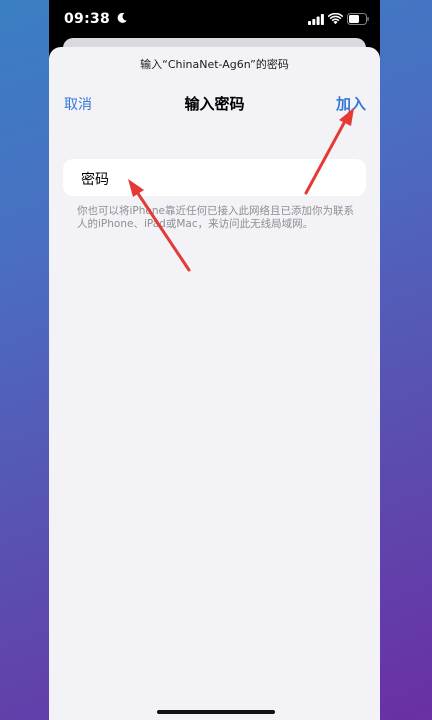  What do you see at coordinates (358, 19) in the screenshot?
I see `battery-icon` at bounding box center [358, 19].